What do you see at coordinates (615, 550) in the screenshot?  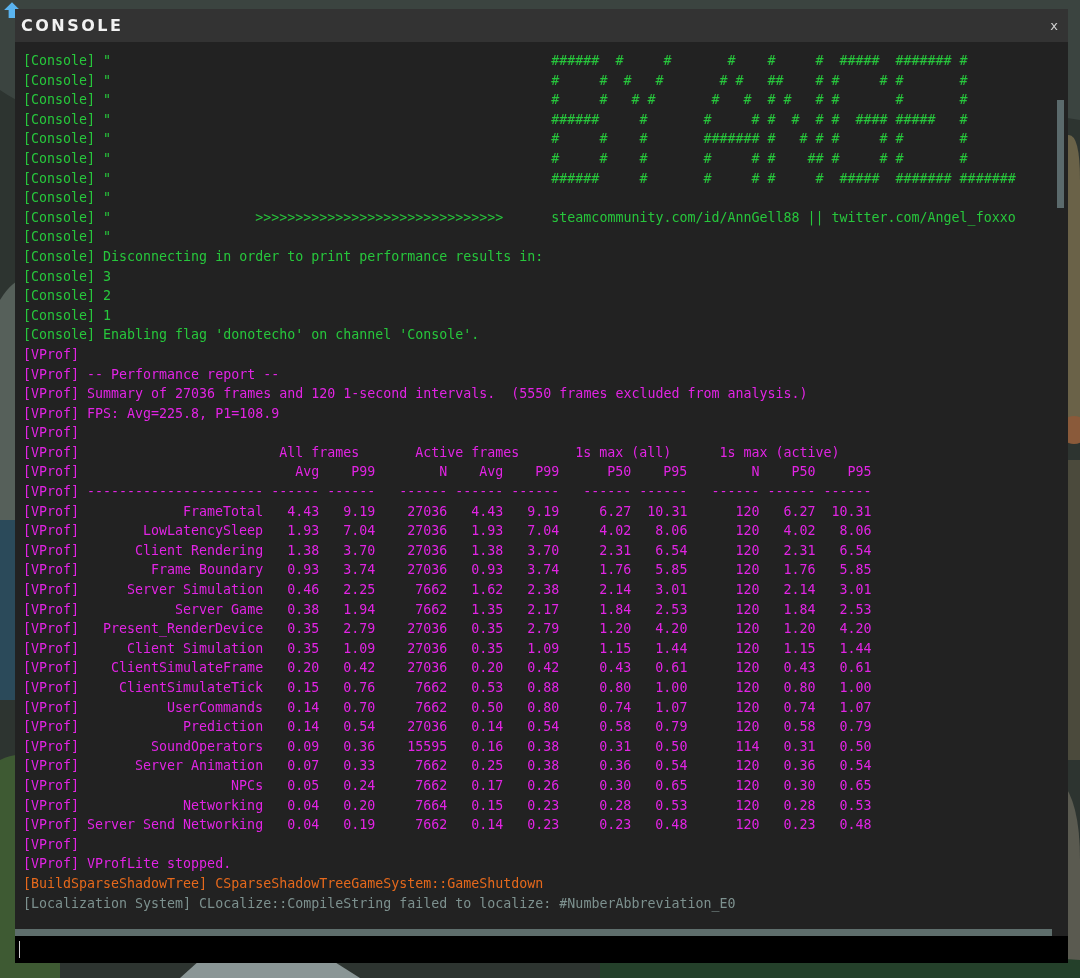 I see `table-cell: 2.31` at bounding box center [615, 550].